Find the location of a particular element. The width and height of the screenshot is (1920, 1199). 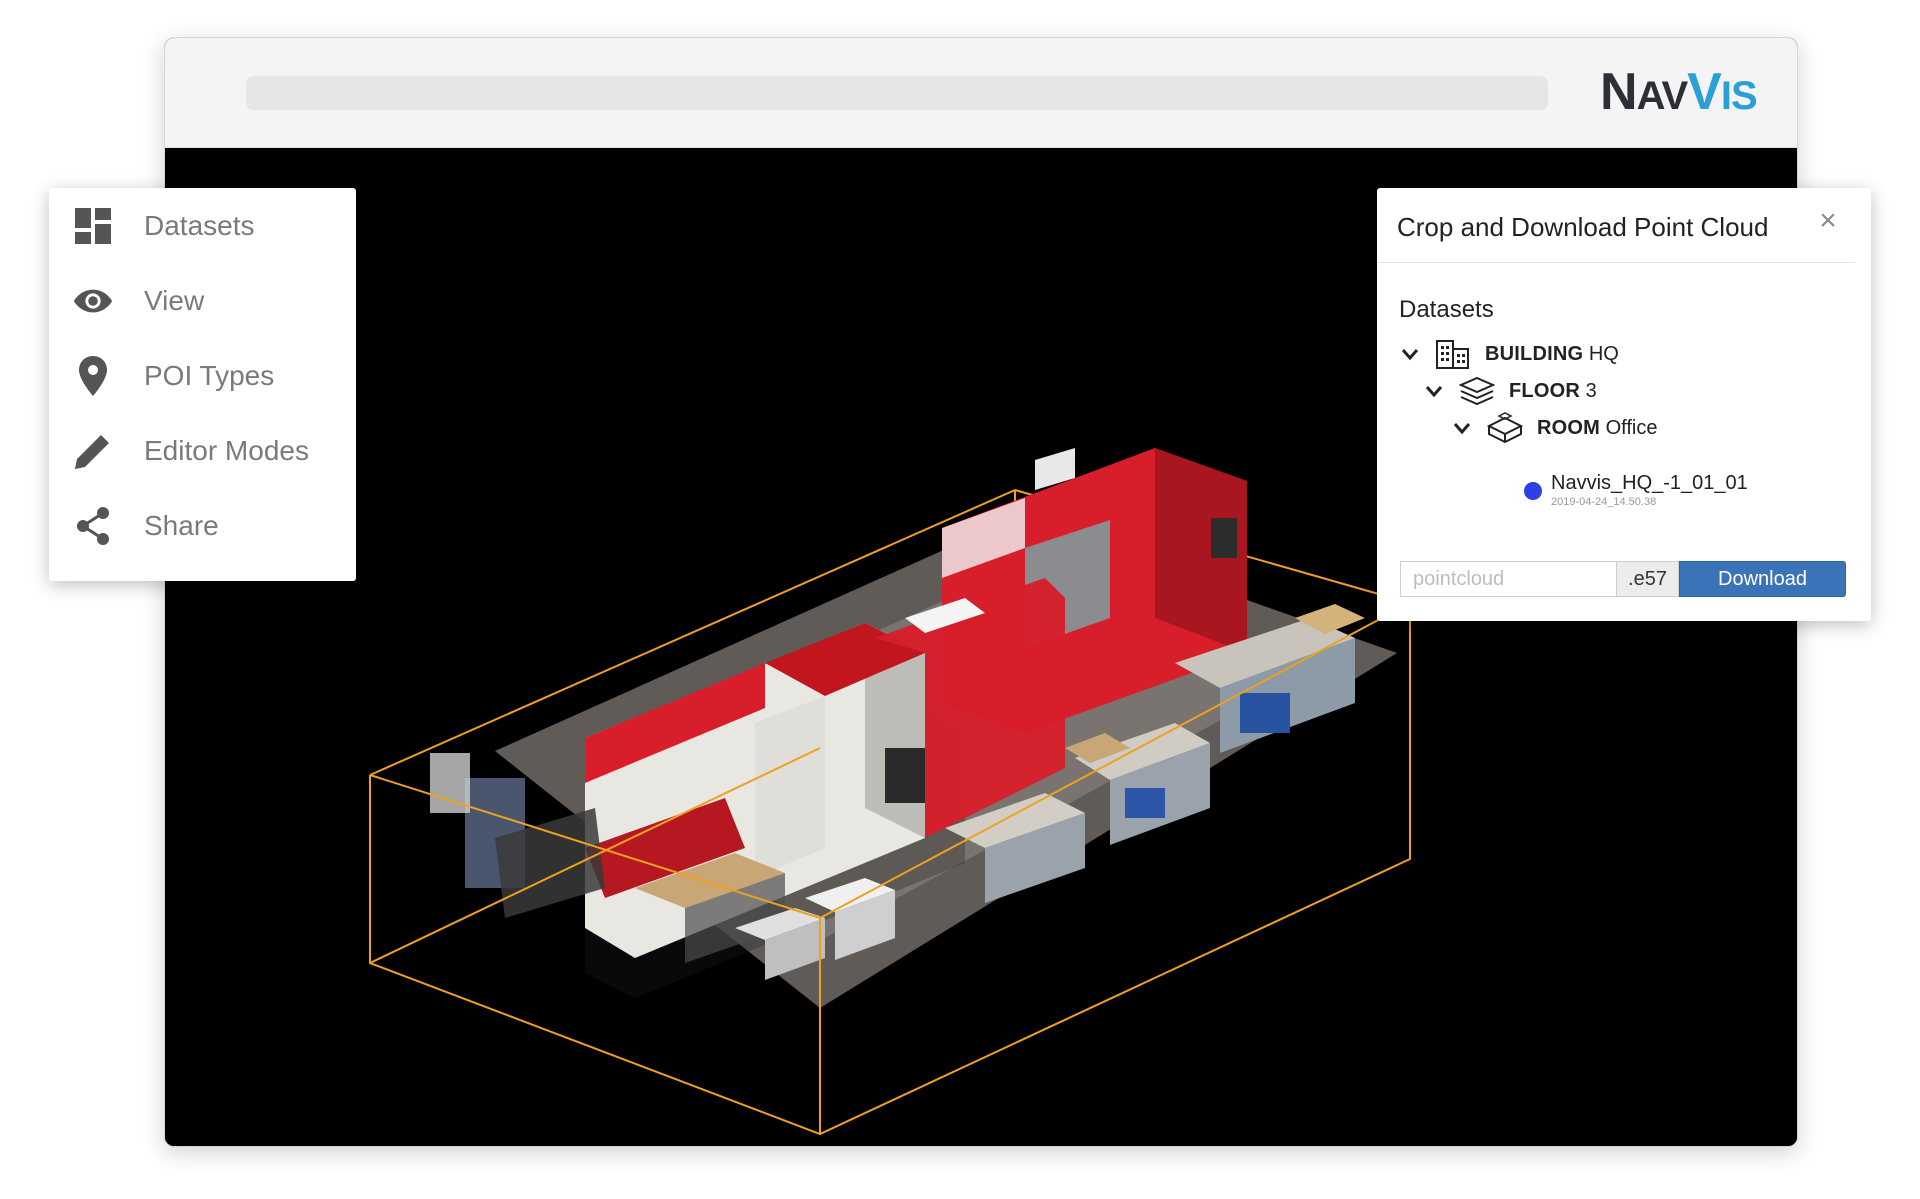

panel-title: Crop and Download Point Cloud is located at coordinates (1583, 227).